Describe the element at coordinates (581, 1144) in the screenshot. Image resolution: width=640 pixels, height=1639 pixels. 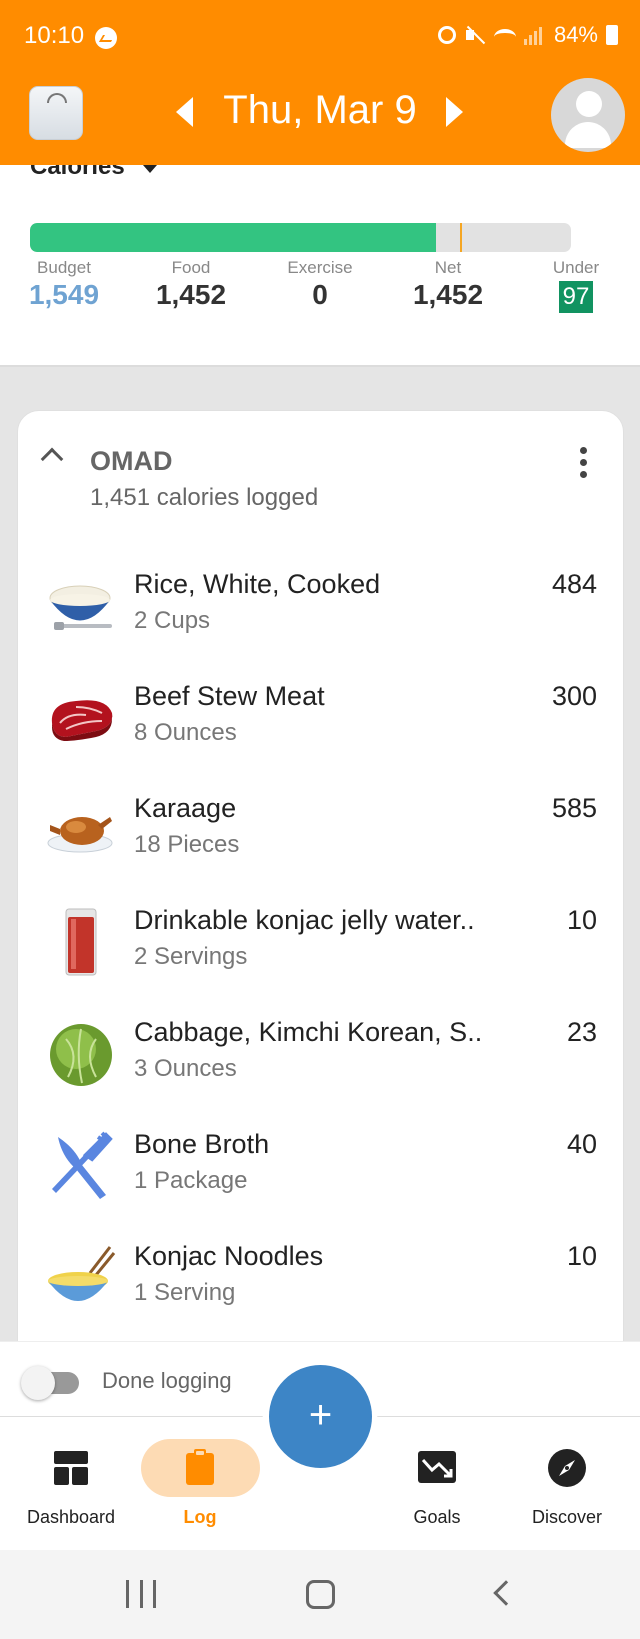
I see `food-calories: 40` at that location.